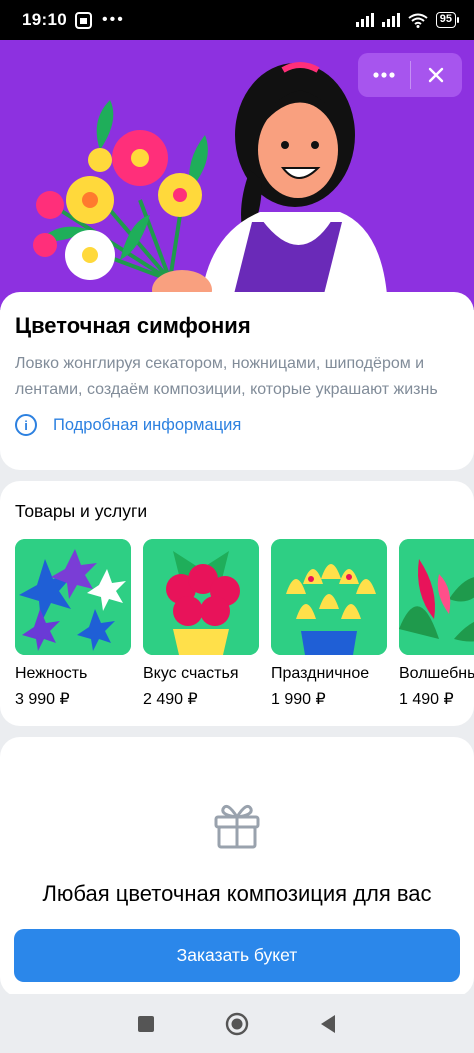 The width and height of the screenshot is (474, 1053). Describe the element at coordinates (320, 673) in the screenshot. I see `product-name: Праздничное` at that location.